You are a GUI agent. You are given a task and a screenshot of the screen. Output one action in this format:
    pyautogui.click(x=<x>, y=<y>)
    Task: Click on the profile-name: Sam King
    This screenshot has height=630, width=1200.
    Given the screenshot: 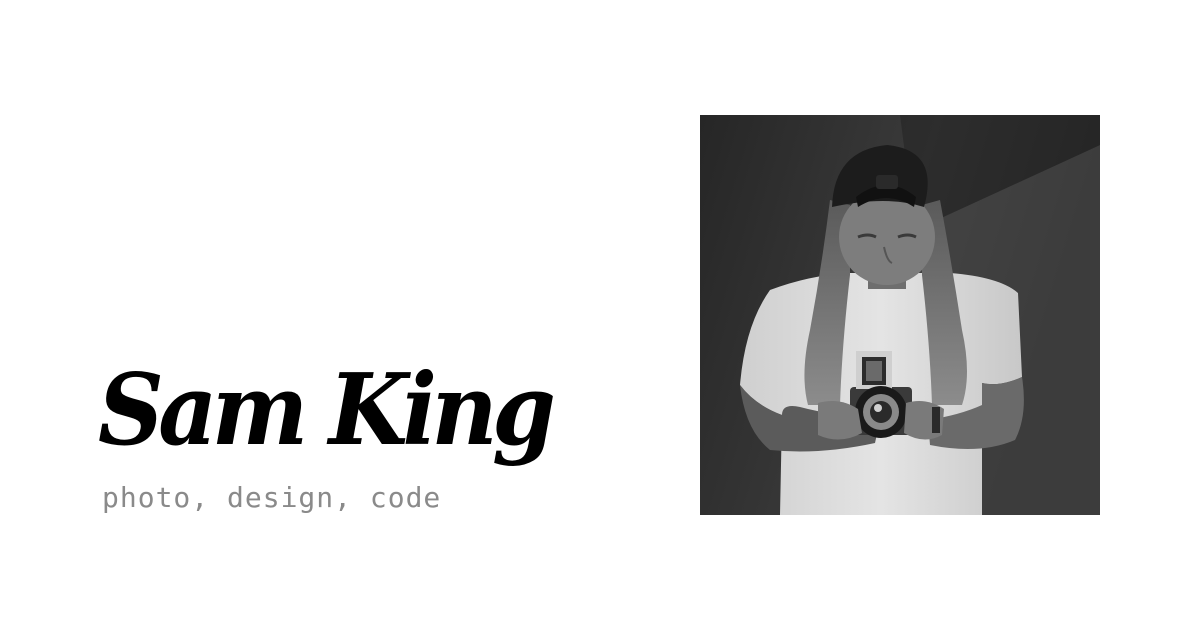 What is the action you would take?
    pyautogui.click(x=327, y=410)
    